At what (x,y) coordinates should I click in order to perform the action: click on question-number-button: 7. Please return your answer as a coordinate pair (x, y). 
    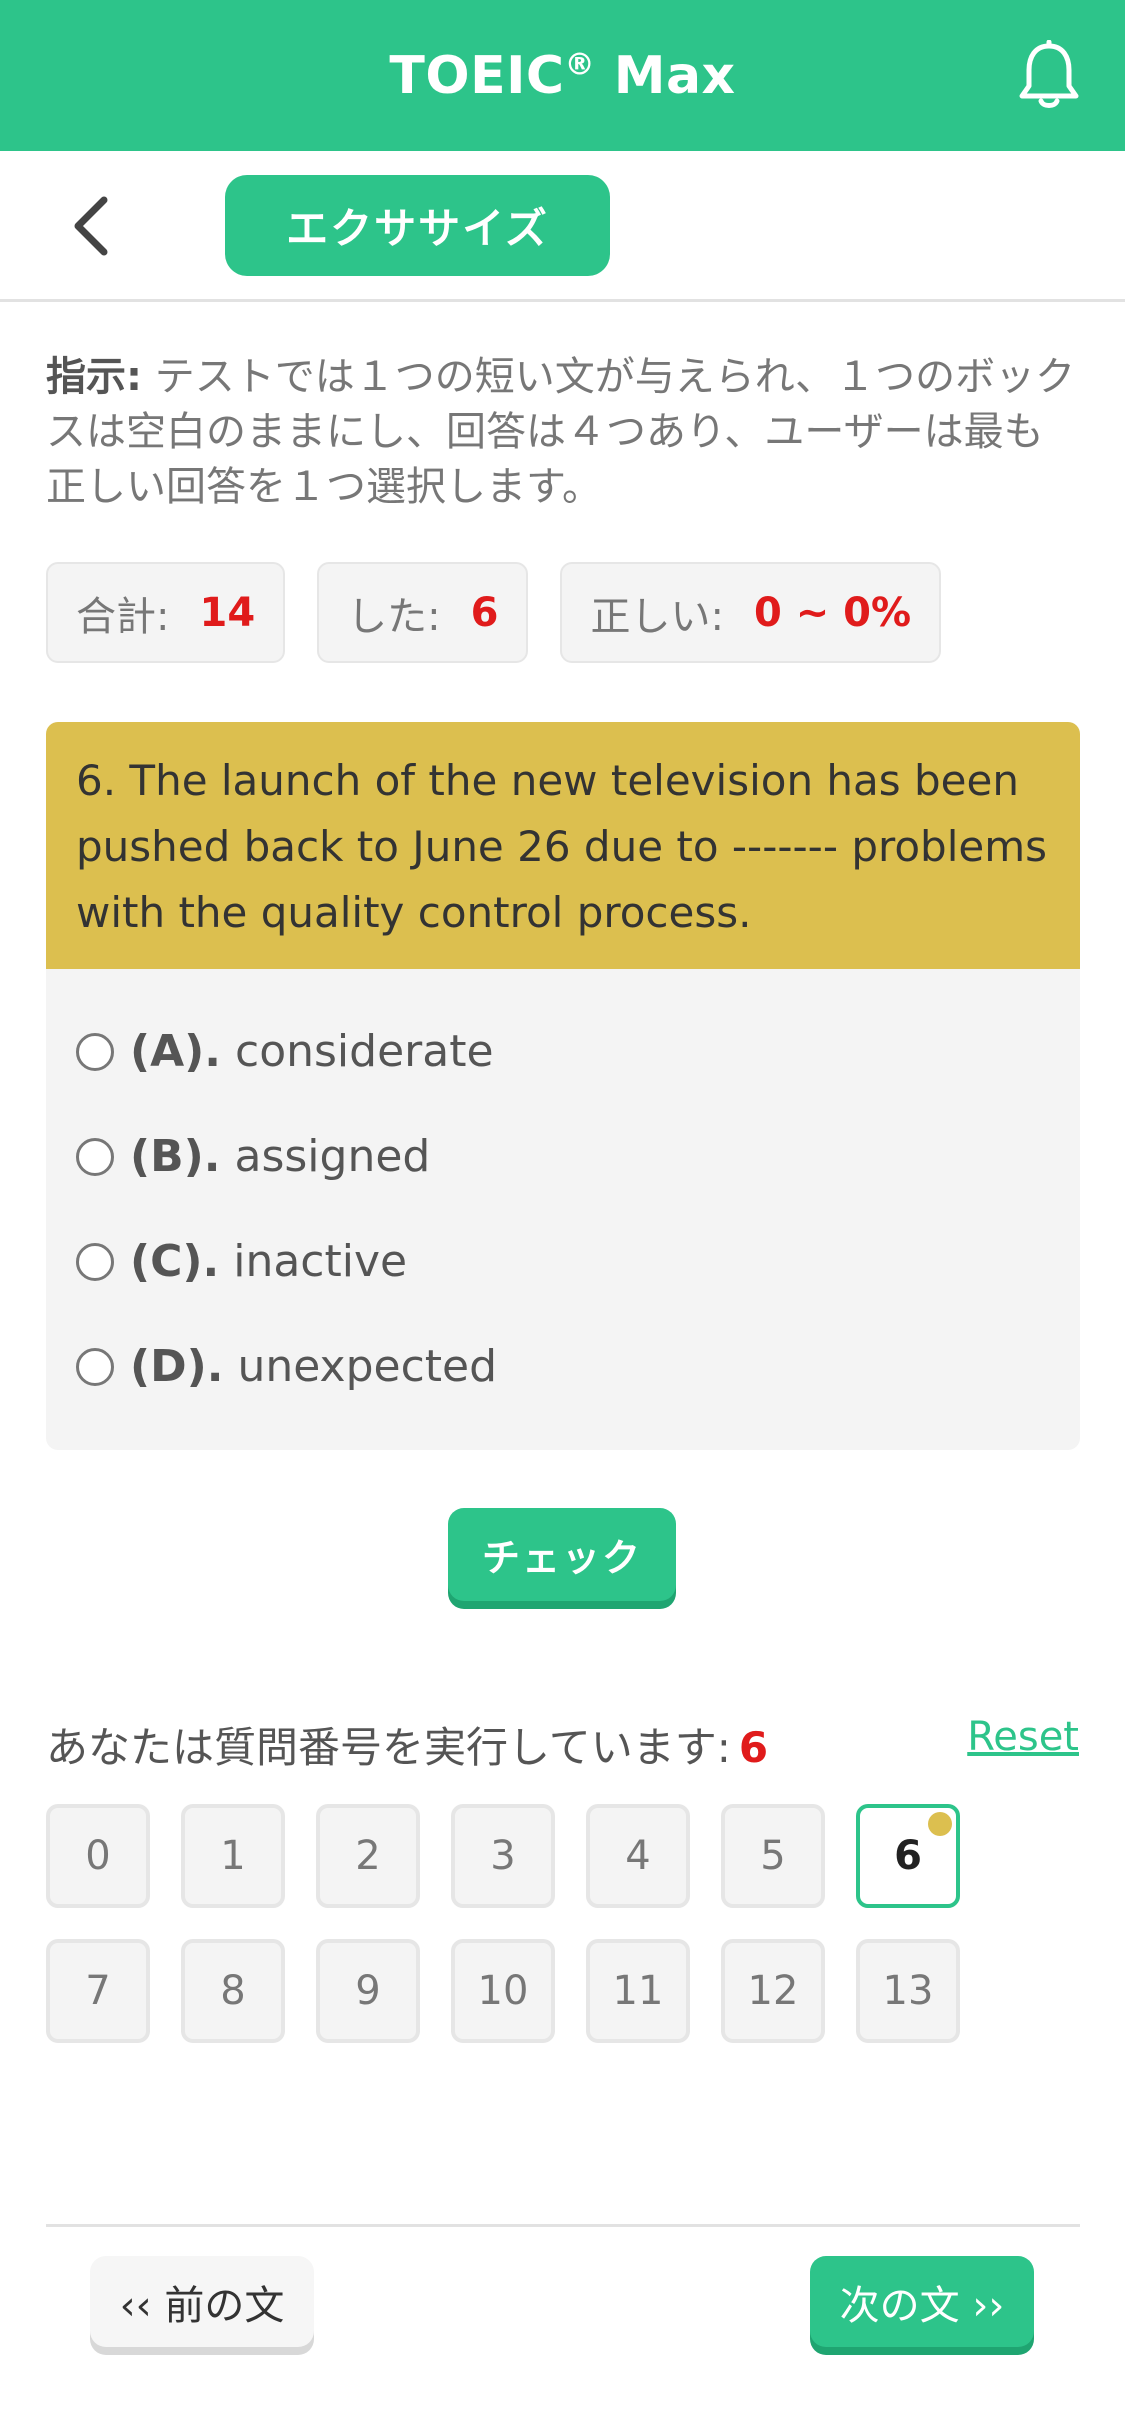
    Looking at the image, I should click on (98, 1991).